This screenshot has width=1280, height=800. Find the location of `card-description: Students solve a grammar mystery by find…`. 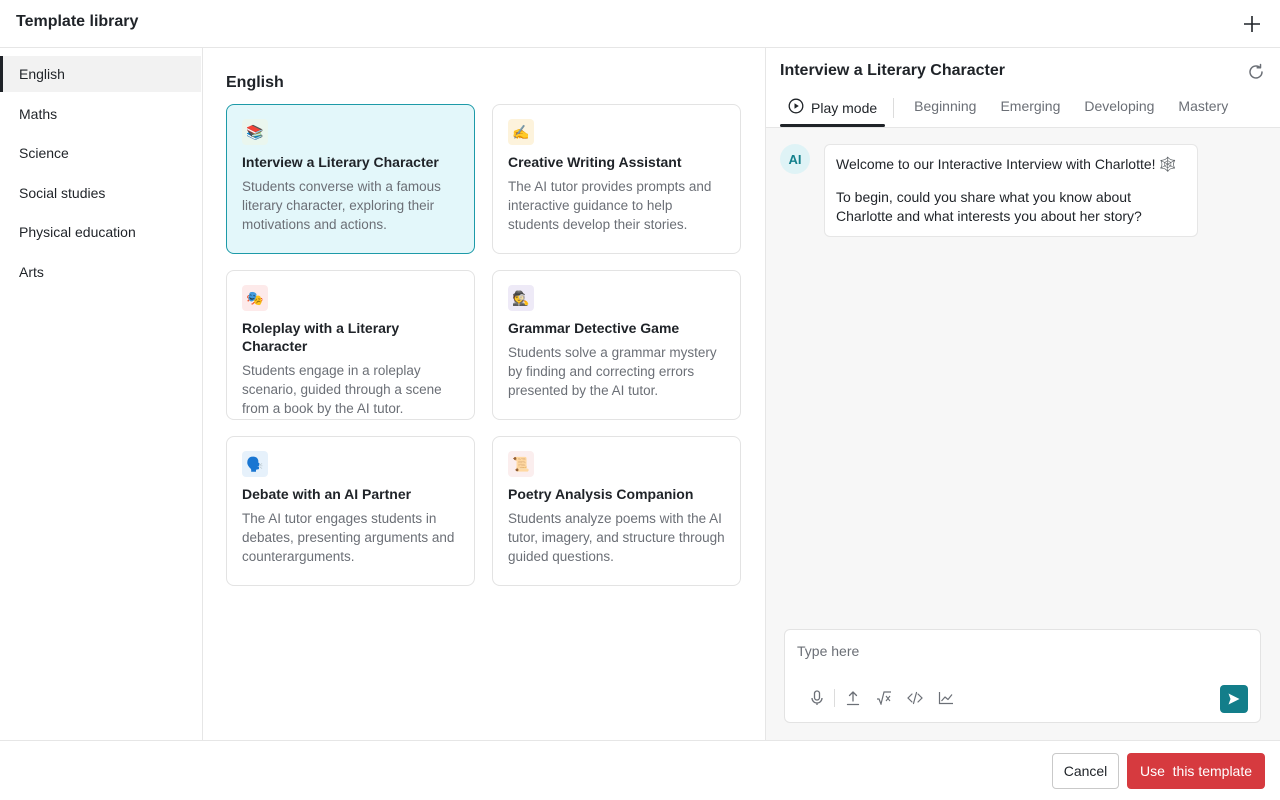

card-description: Students solve a grammar mystery by find… is located at coordinates (612, 371).